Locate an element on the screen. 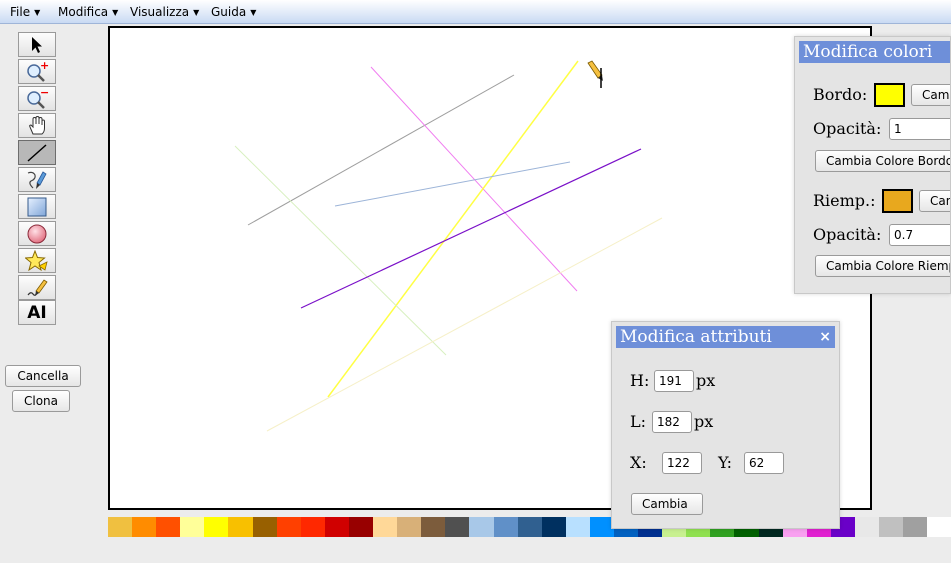 This screenshot has width=951, height=563. star-icon is located at coordinates (36, 260).